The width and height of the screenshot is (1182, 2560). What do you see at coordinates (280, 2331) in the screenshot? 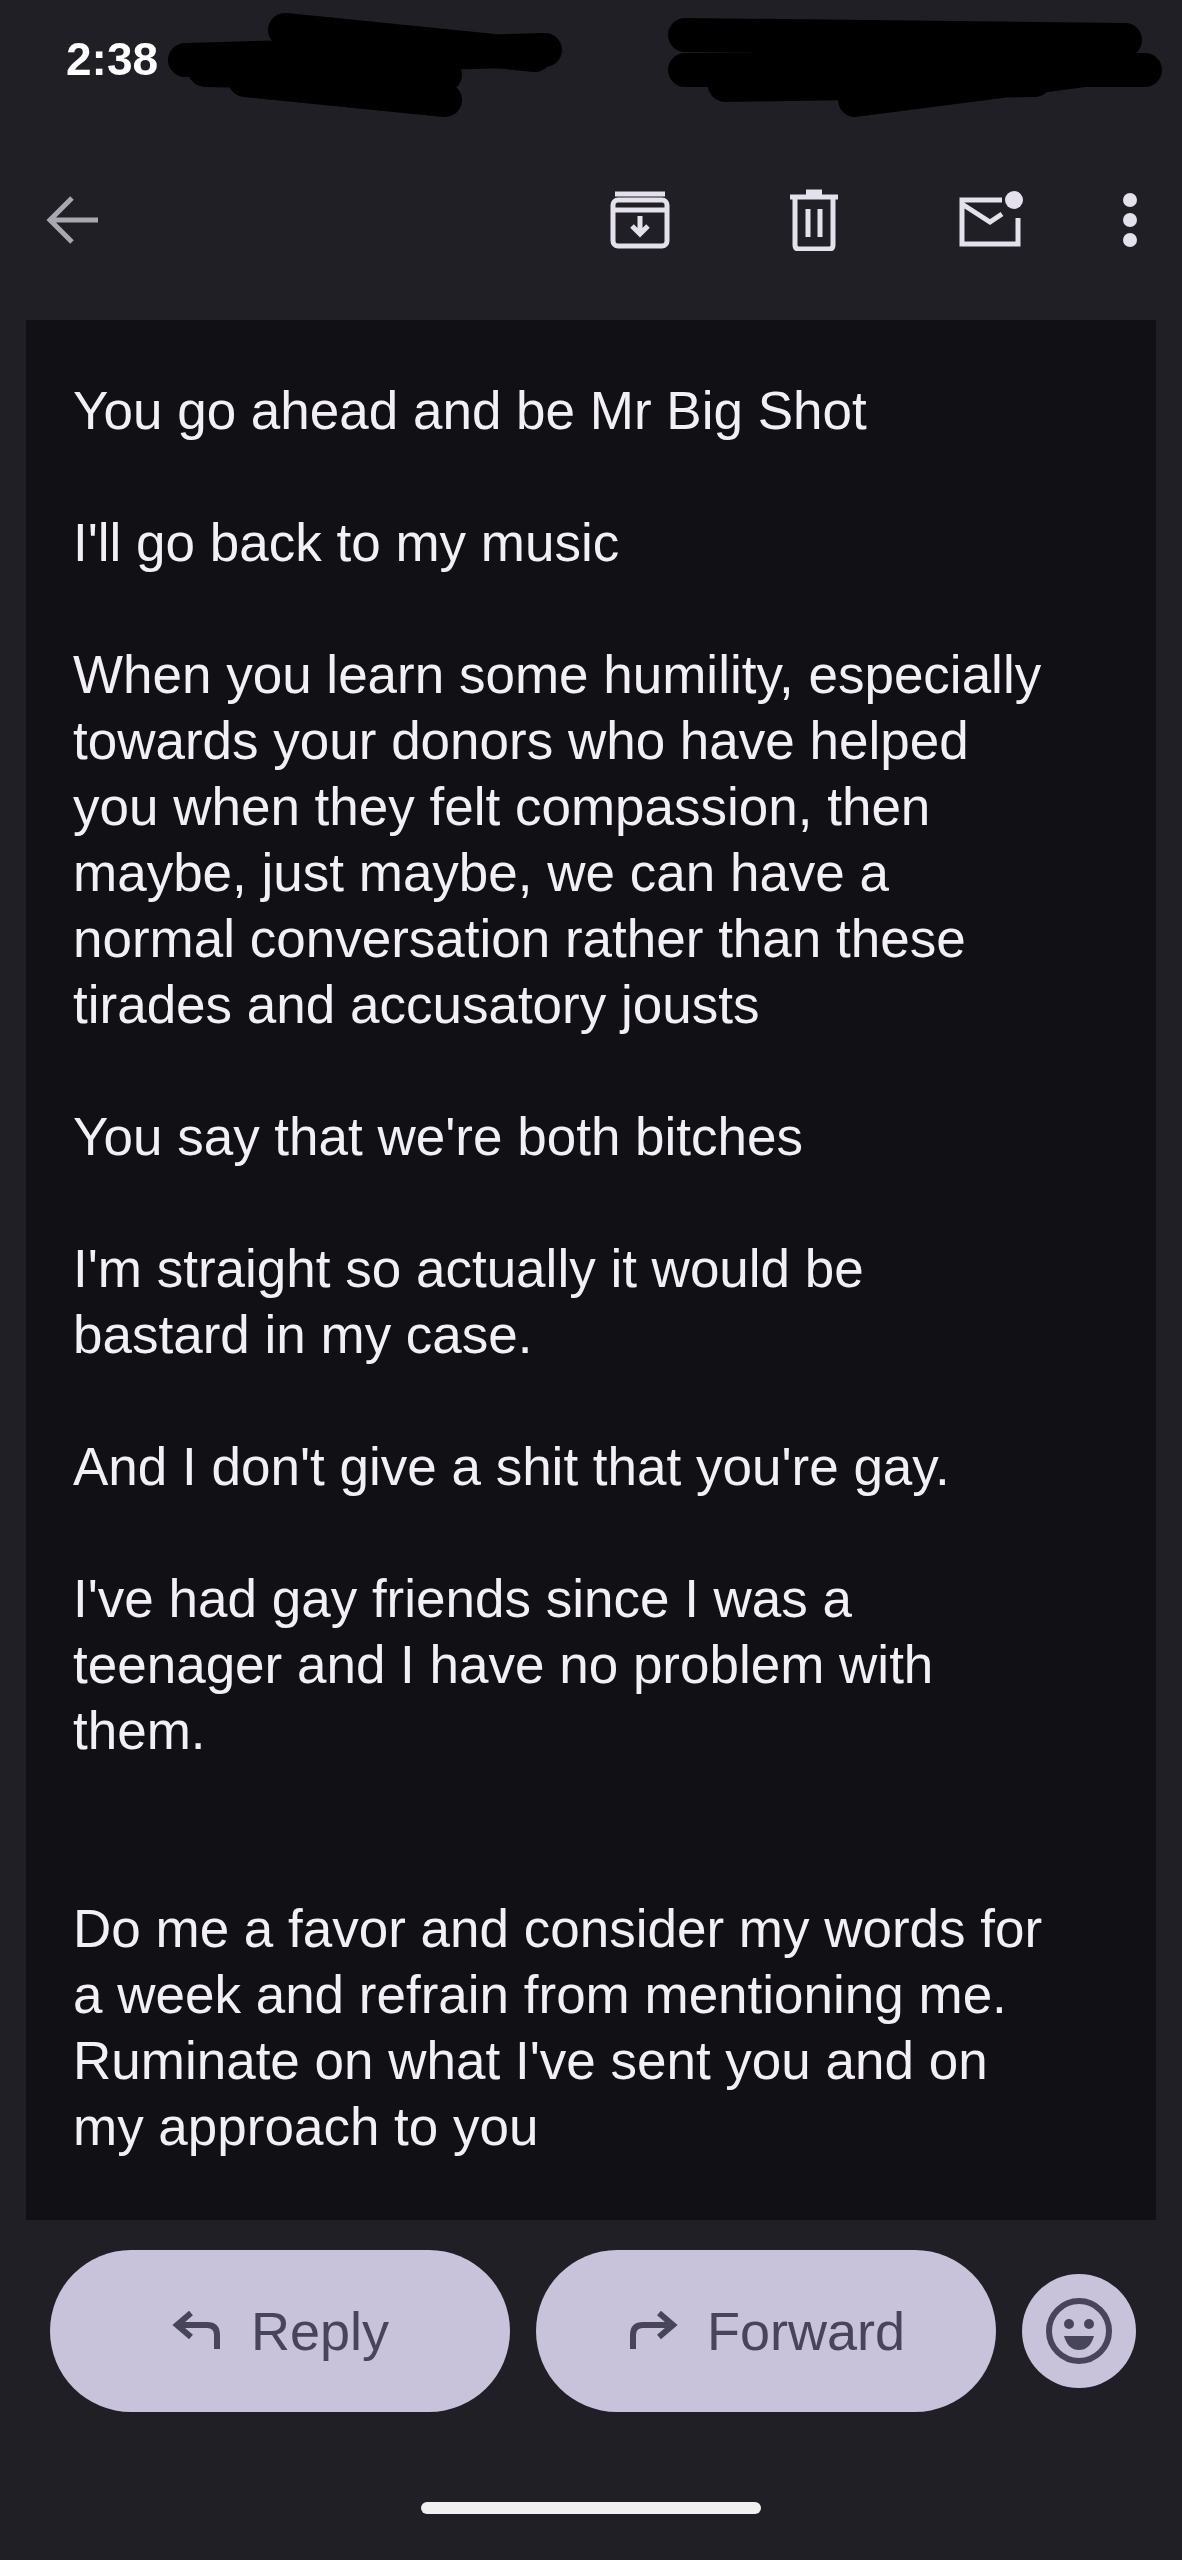
I see `reply-button: Reply` at bounding box center [280, 2331].